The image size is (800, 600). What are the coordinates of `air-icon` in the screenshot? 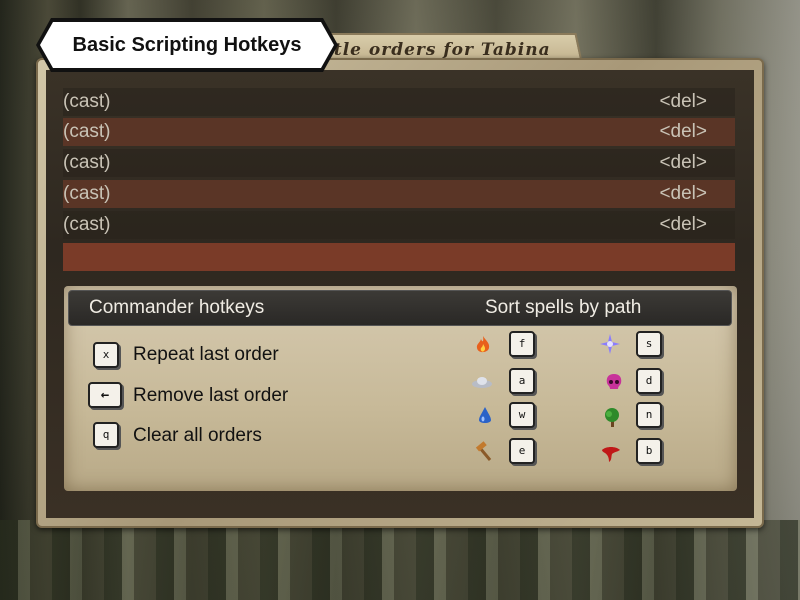 It's located at (482, 382).